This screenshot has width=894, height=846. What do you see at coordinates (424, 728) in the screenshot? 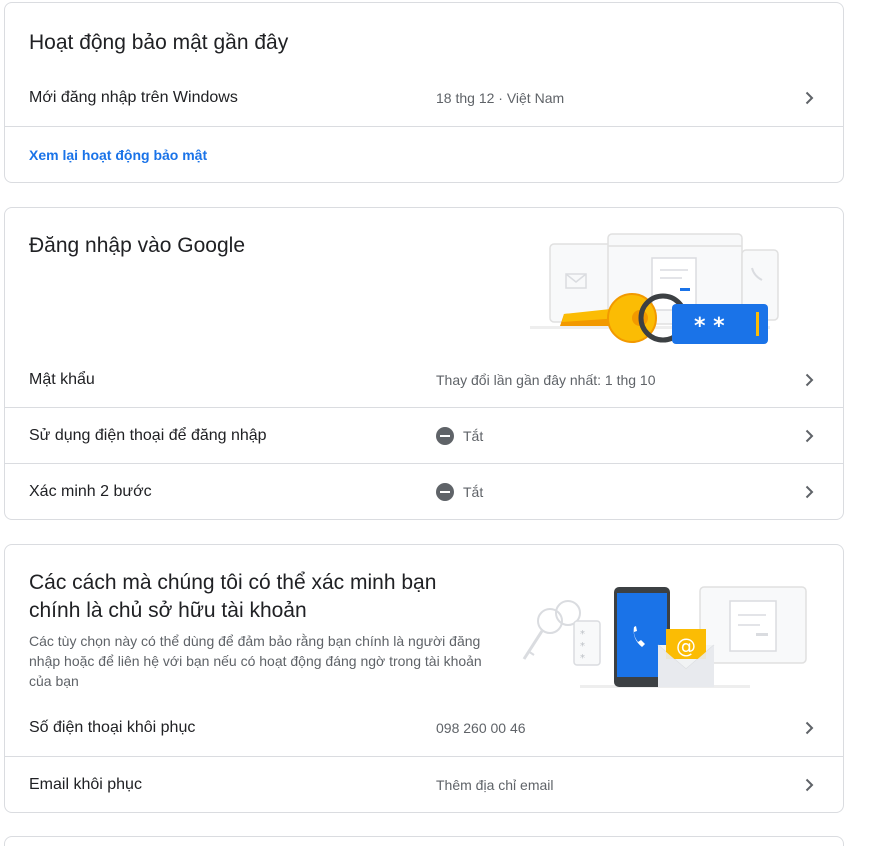
I see `recovery-phone-row: Số điện thoại khôi phục 098 260 00 46` at bounding box center [424, 728].